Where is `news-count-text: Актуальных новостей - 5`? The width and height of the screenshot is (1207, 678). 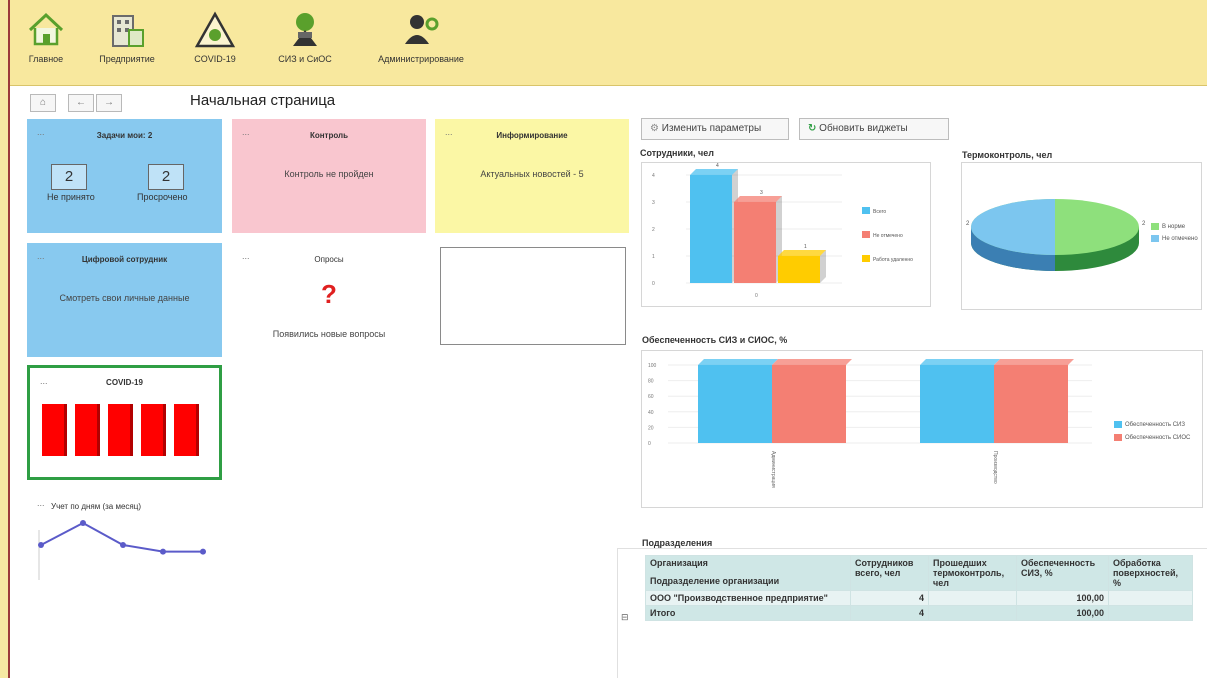 news-count-text: Актуальных новостей - 5 is located at coordinates (532, 174).